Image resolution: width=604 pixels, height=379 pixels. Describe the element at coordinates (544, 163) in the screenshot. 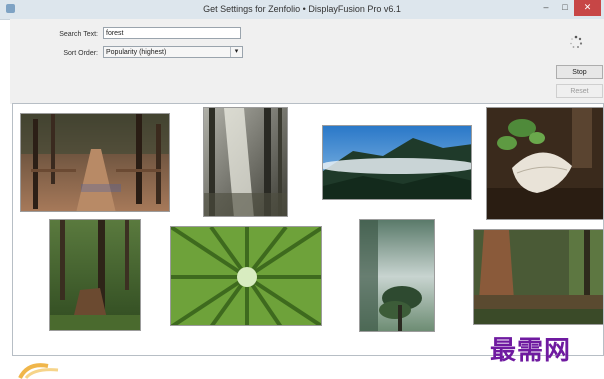

I see `thumbnail-mushroom-closeup` at that location.